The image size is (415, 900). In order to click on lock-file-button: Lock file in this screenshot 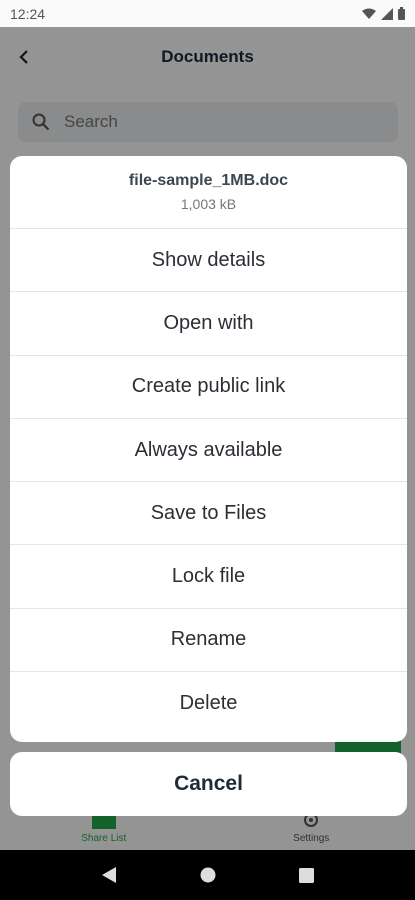, I will do `click(208, 577)`.